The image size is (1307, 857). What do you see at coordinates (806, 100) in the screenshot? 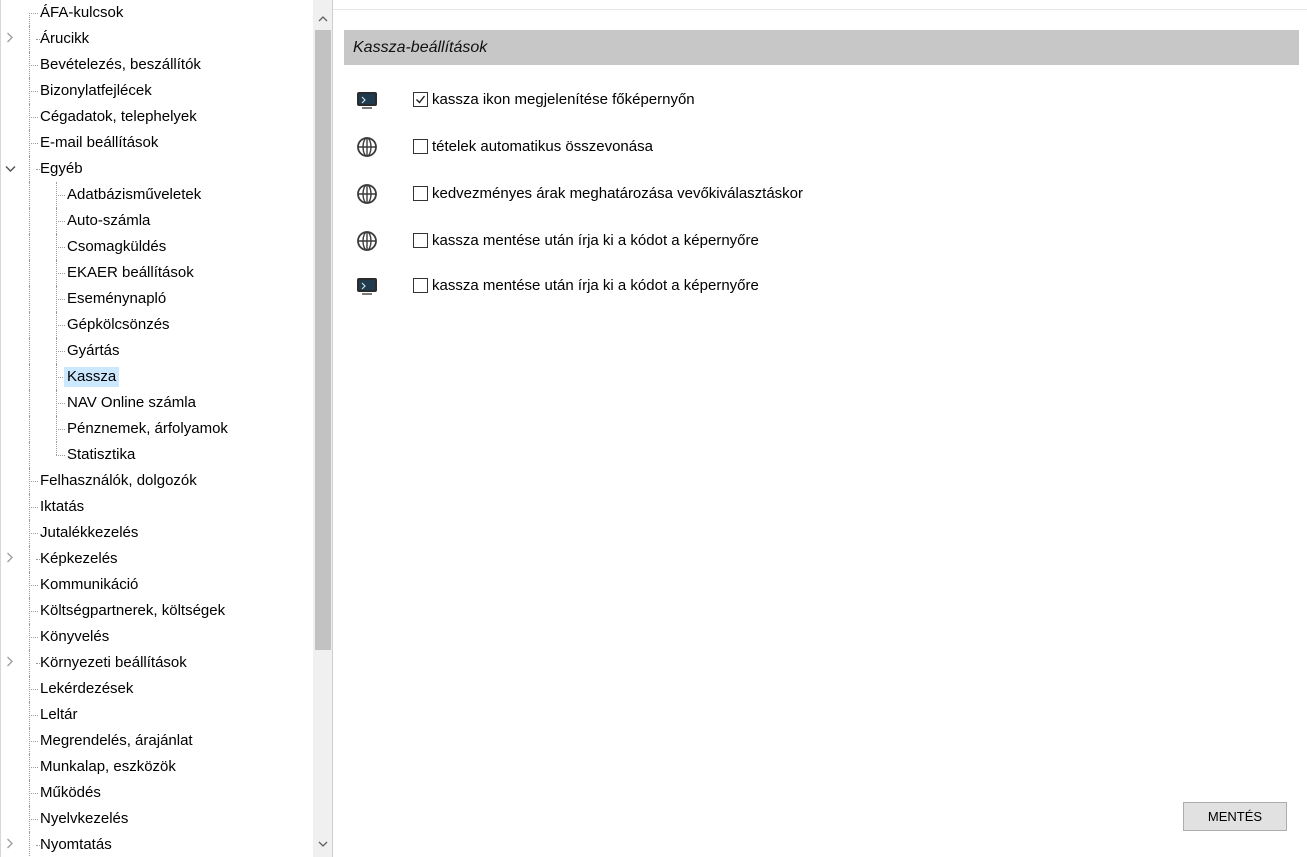
I see `setting-option: kassza ikon megjelenítése főképernyőn` at bounding box center [806, 100].